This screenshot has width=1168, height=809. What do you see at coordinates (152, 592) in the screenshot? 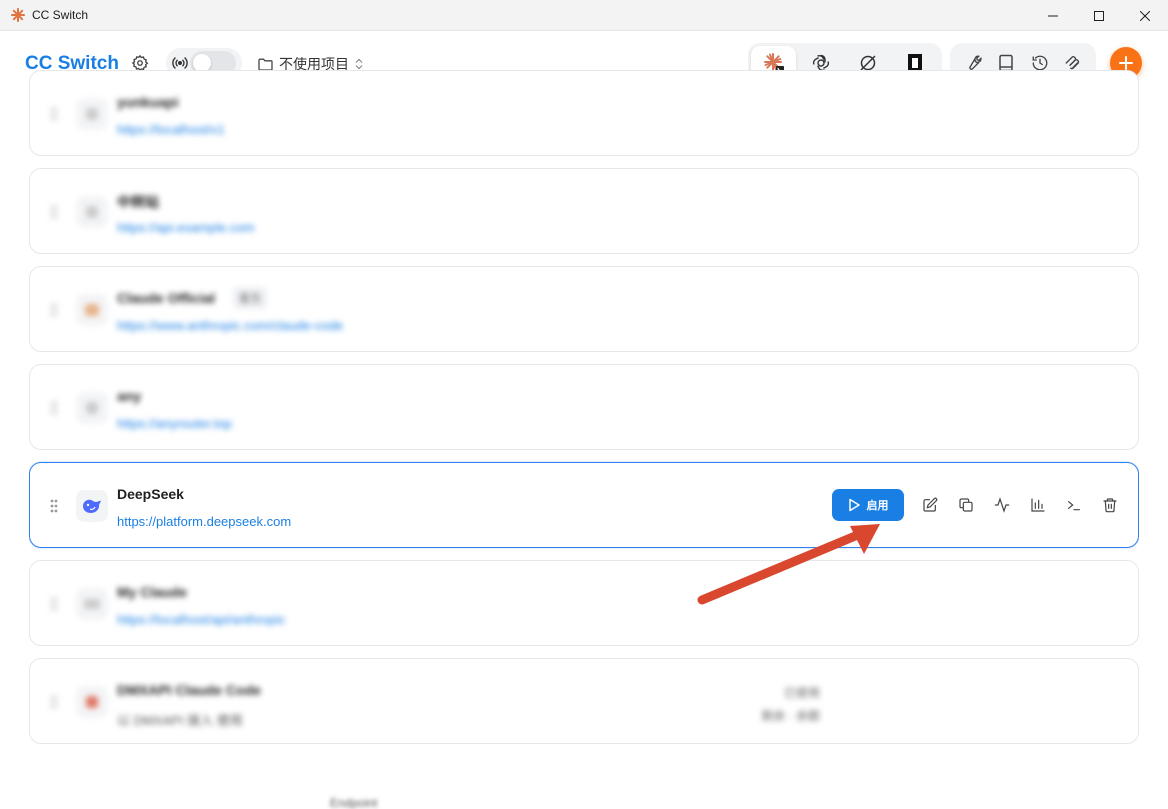
I see `provider-name: My Claude` at bounding box center [152, 592].